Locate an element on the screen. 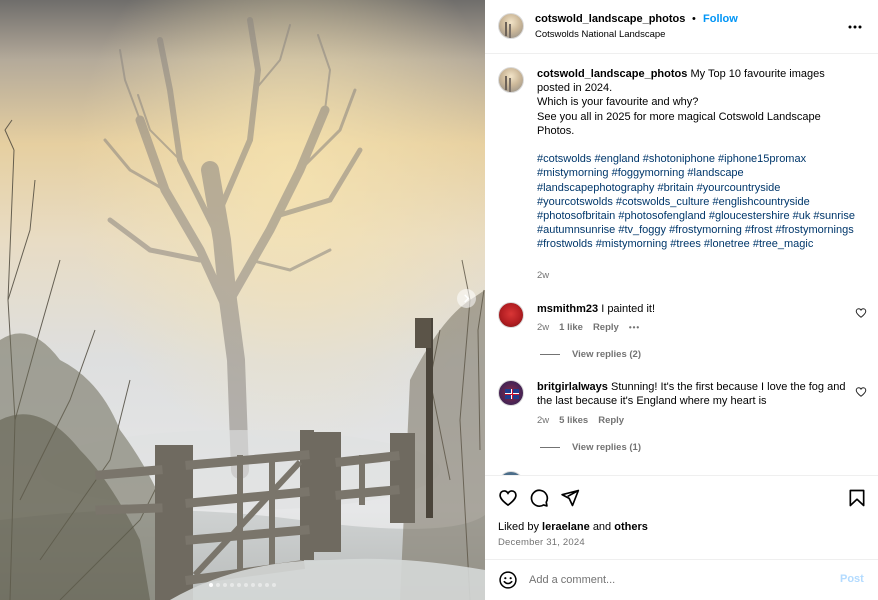  more-options-icon is located at coordinates (855, 27).